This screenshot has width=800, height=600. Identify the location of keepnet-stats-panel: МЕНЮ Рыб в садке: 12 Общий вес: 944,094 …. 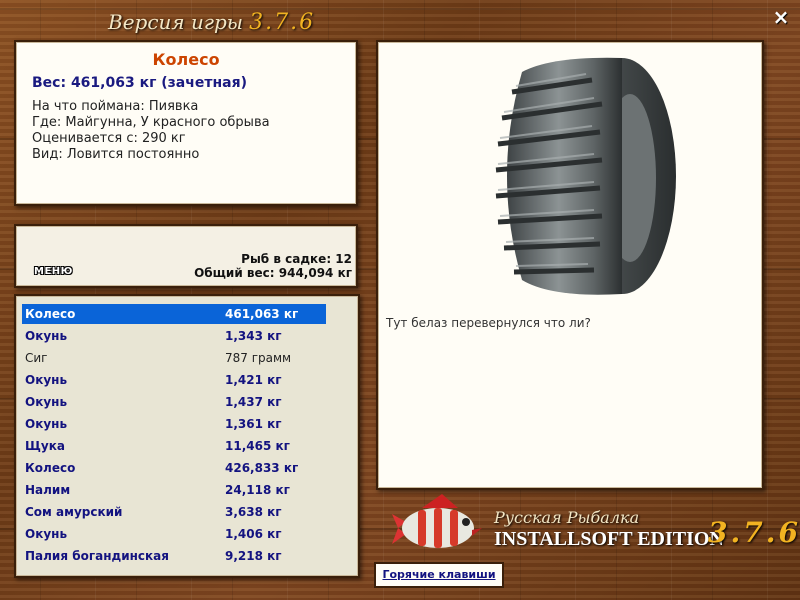
(186, 256).